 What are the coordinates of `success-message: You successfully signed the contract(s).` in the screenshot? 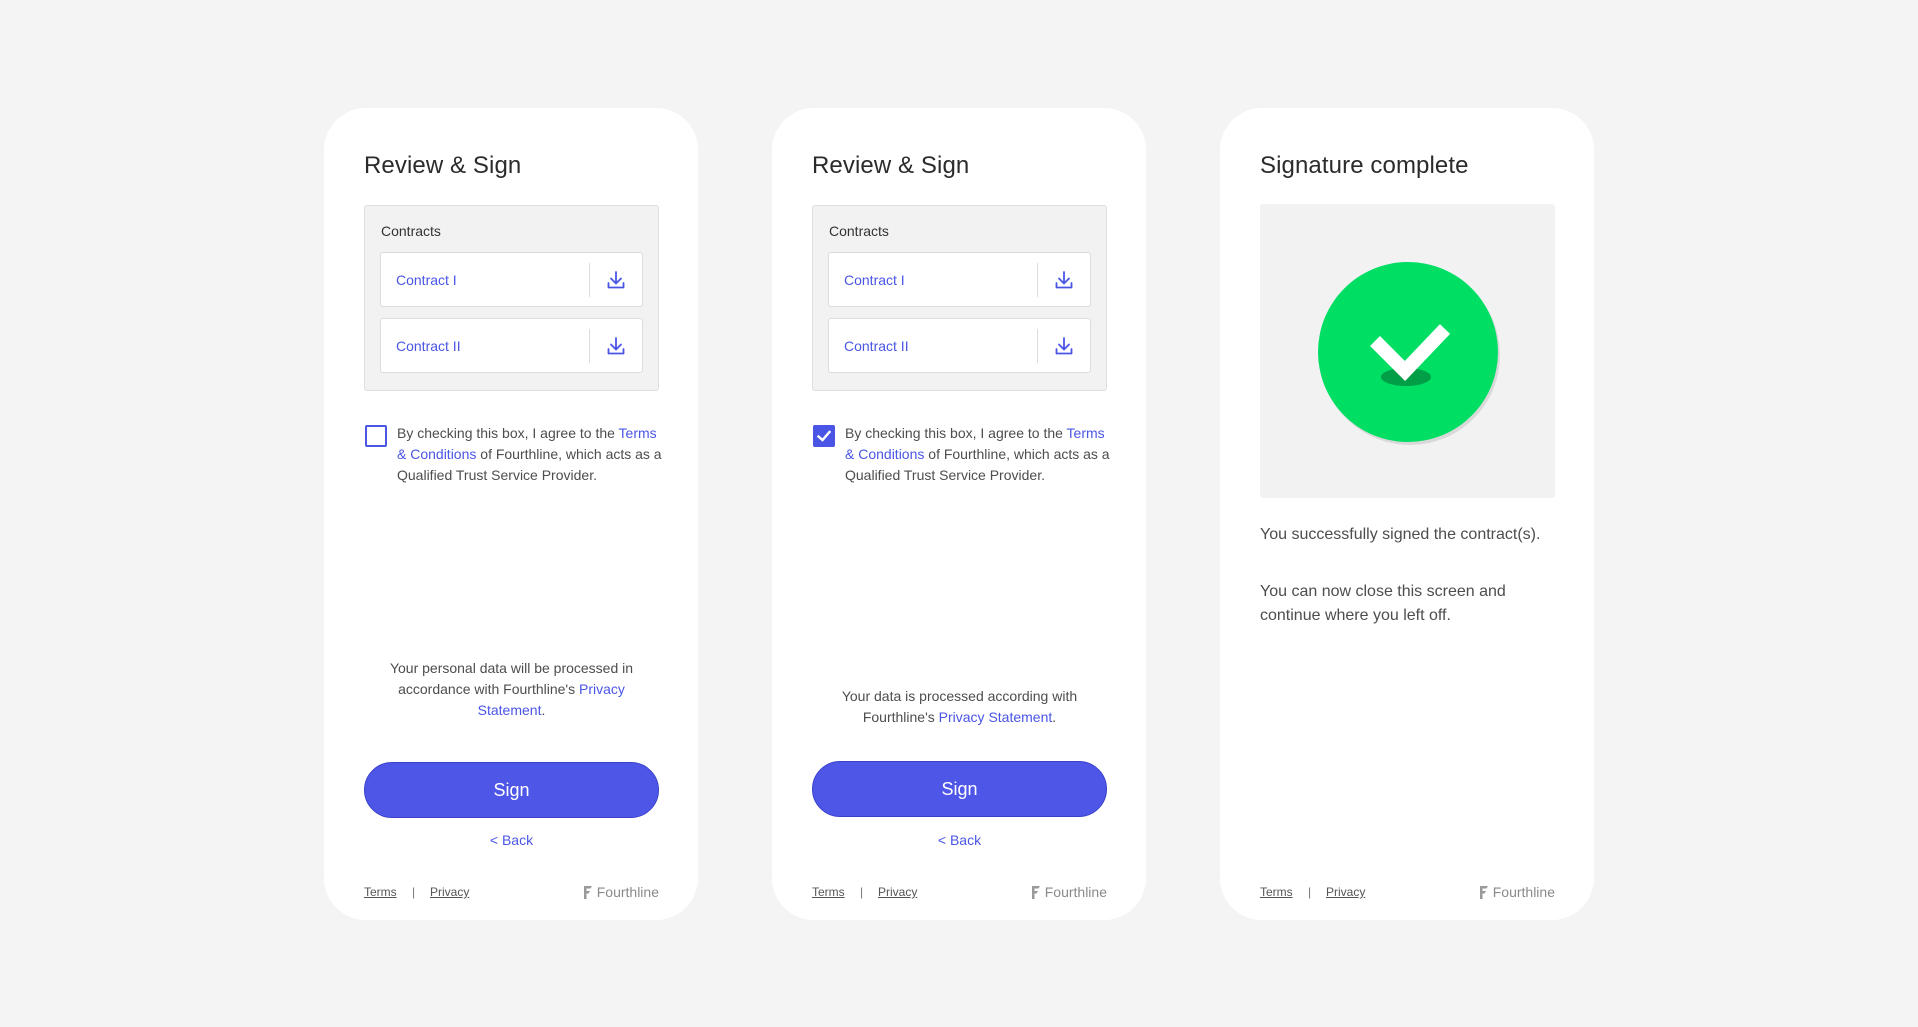 It's located at (1400, 534).